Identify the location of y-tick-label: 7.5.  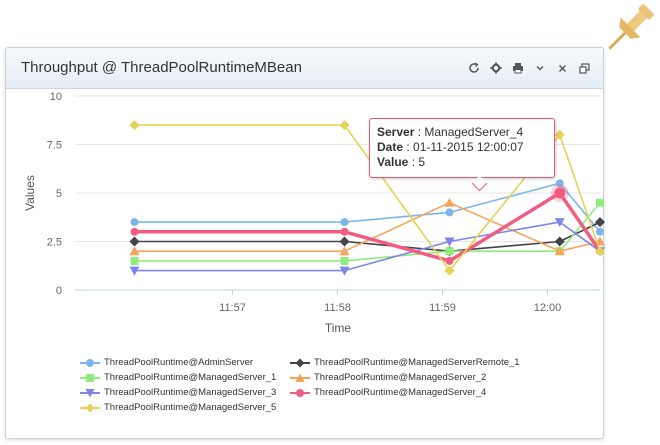
(54, 146).